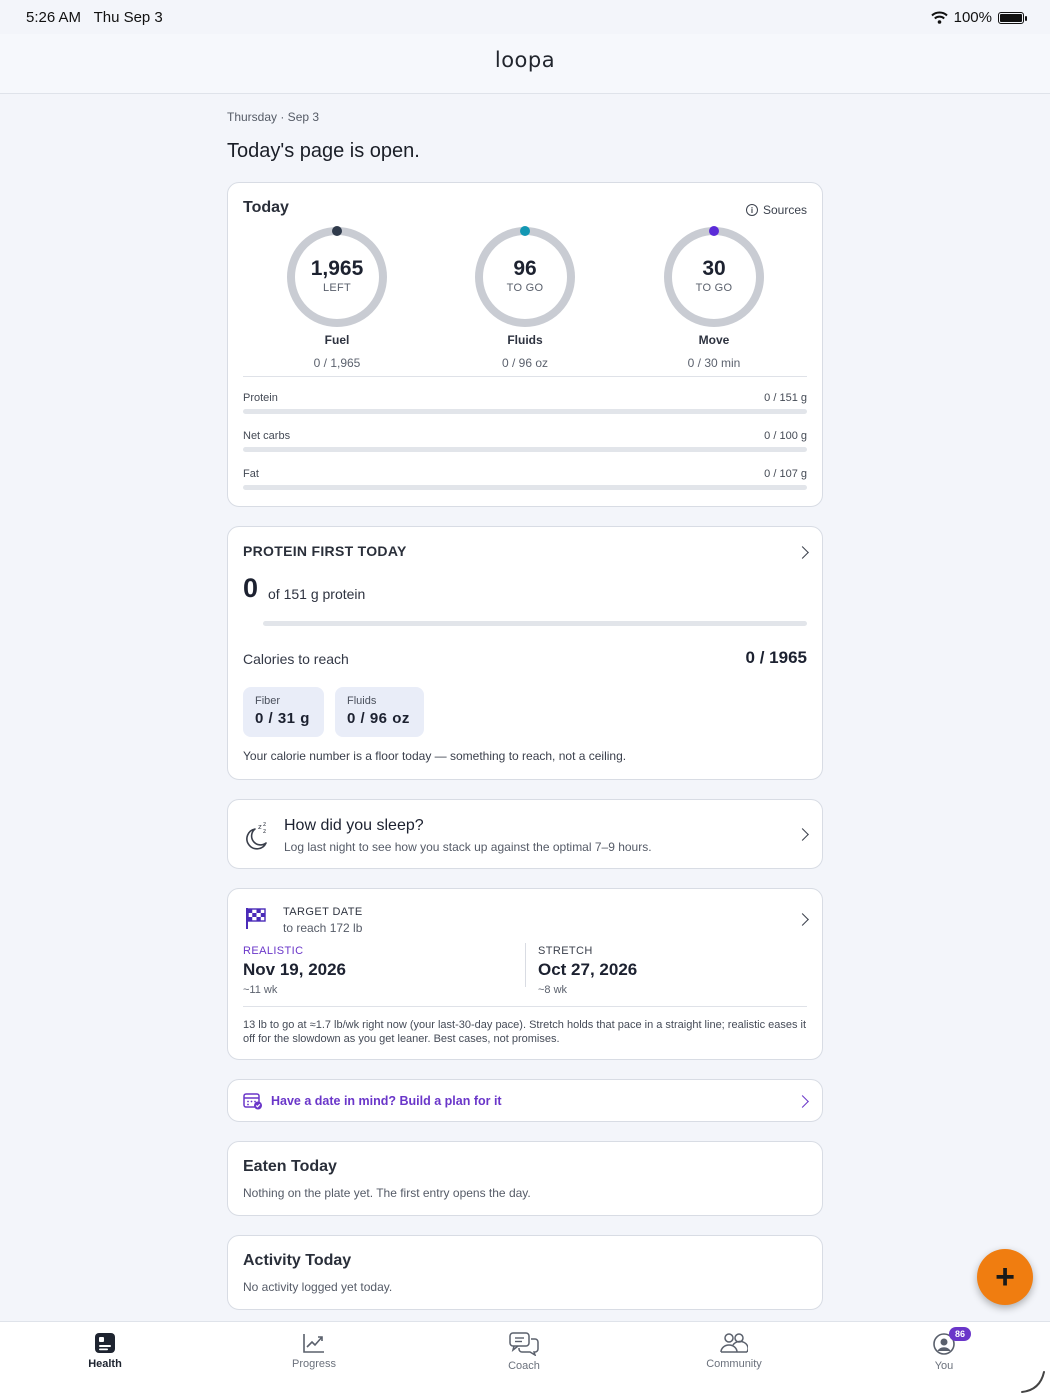 The width and height of the screenshot is (1050, 1400). What do you see at coordinates (525, 1100) in the screenshot?
I see `build-plan-link: Have a date in mind? Build a plan for it` at bounding box center [525, 1100].